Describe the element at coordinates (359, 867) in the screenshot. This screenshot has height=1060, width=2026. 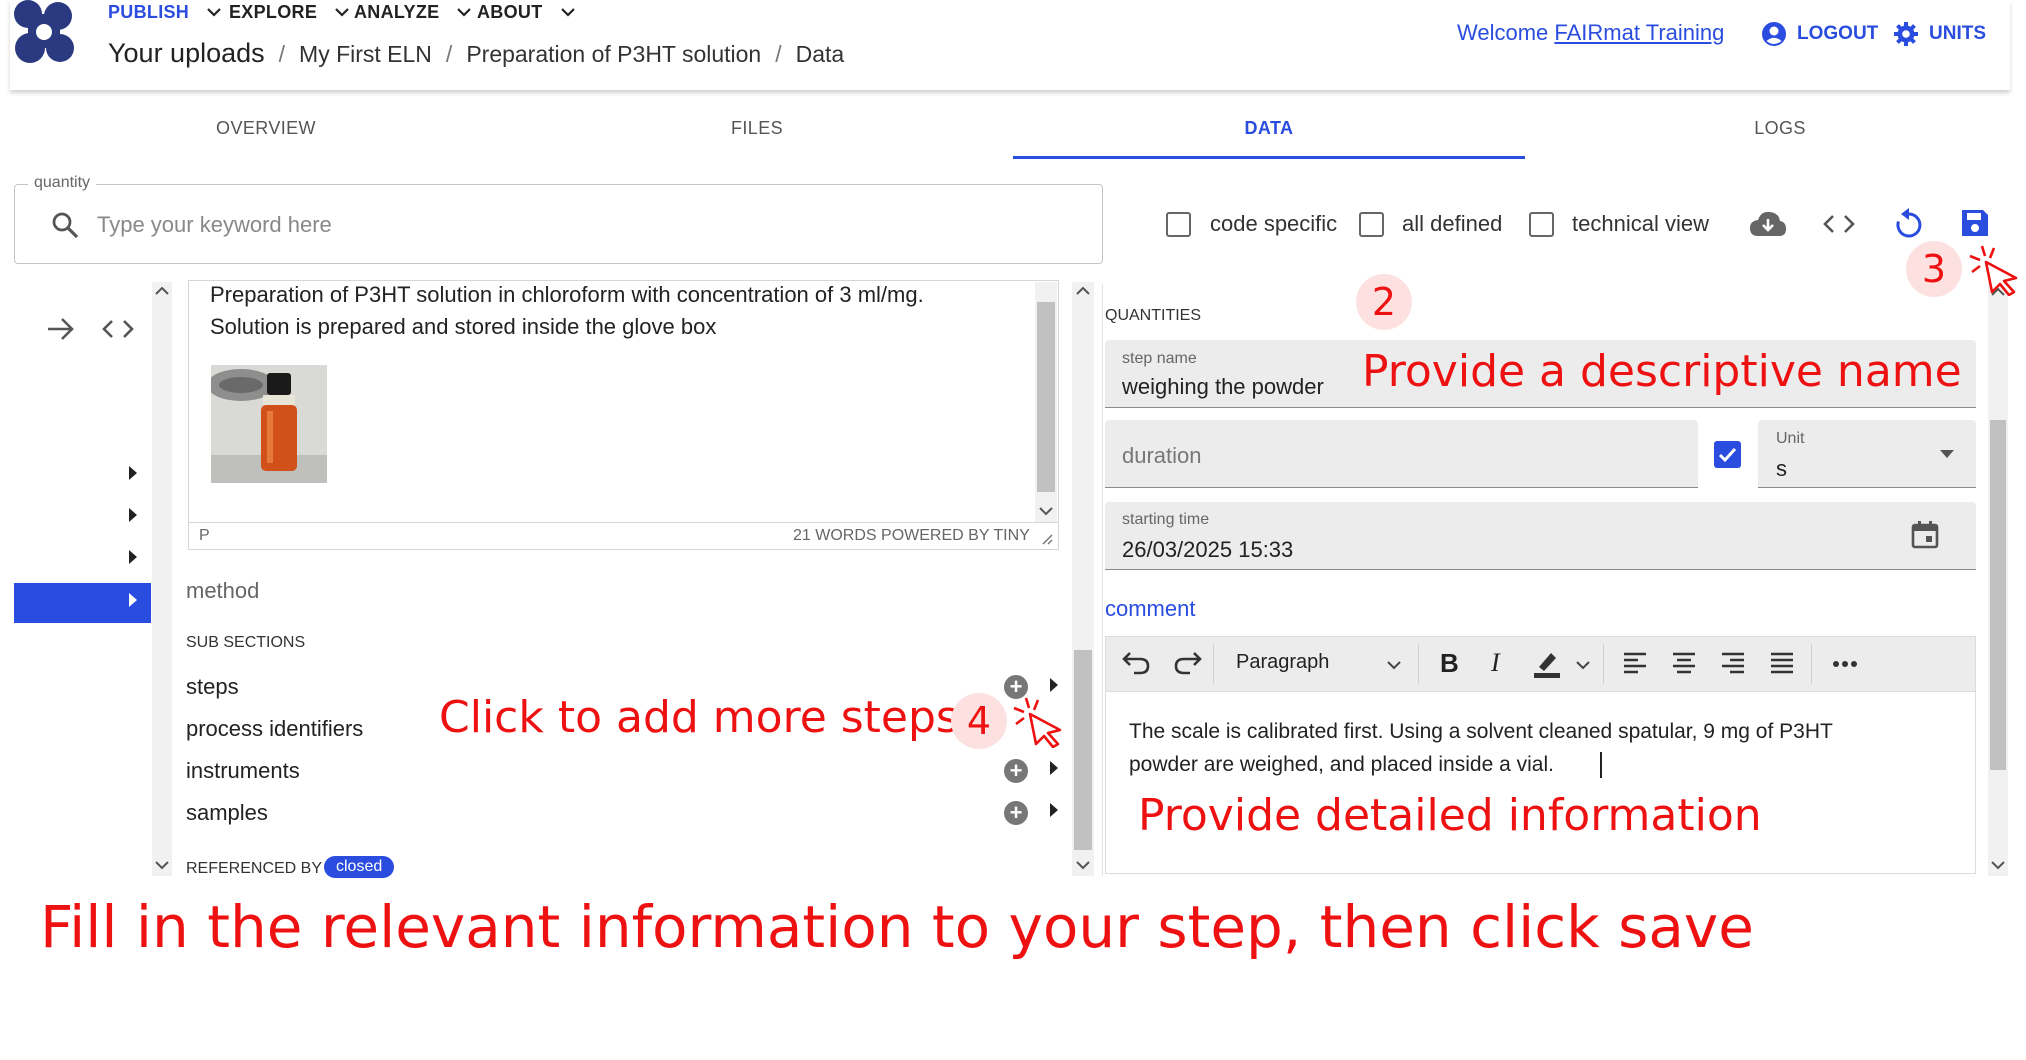
I see `referenced-by-badge: closed` at that location.